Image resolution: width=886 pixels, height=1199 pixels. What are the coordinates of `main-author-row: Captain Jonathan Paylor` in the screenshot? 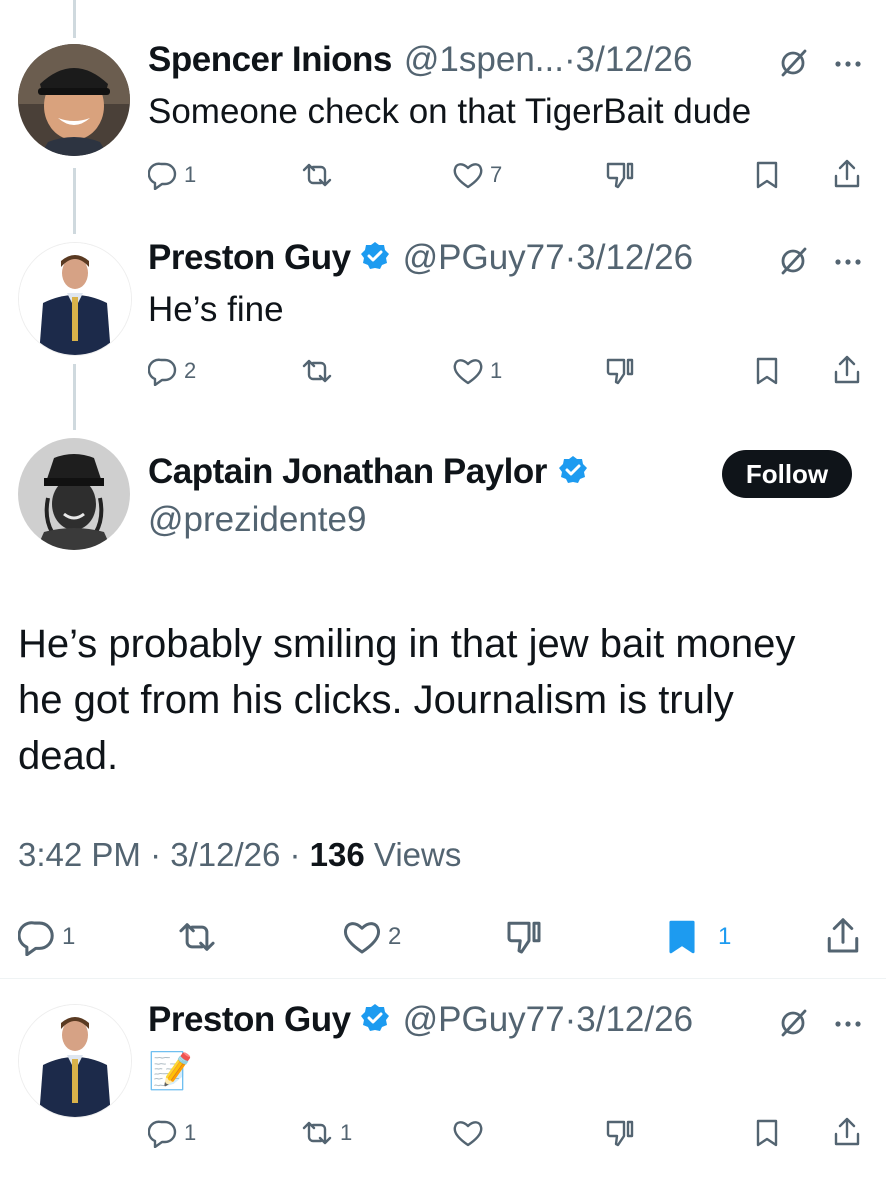 It's located at (368, 472).